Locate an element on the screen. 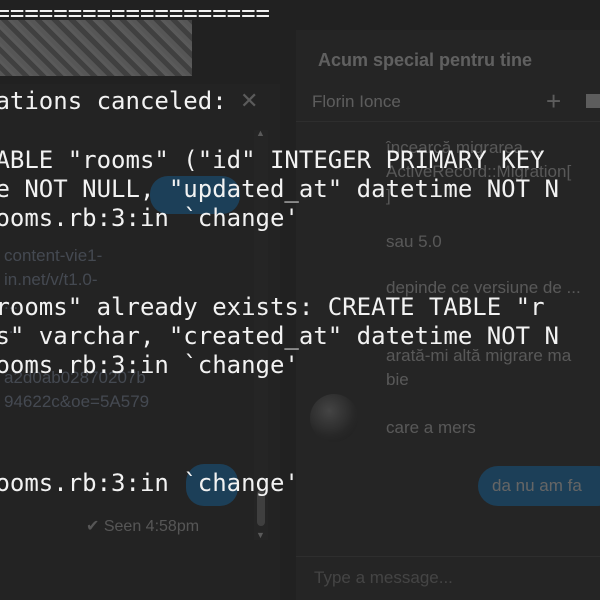 This screenshot has height=600, width=600. terminal-line: rations canceled: is located at coordinates (113, 101).